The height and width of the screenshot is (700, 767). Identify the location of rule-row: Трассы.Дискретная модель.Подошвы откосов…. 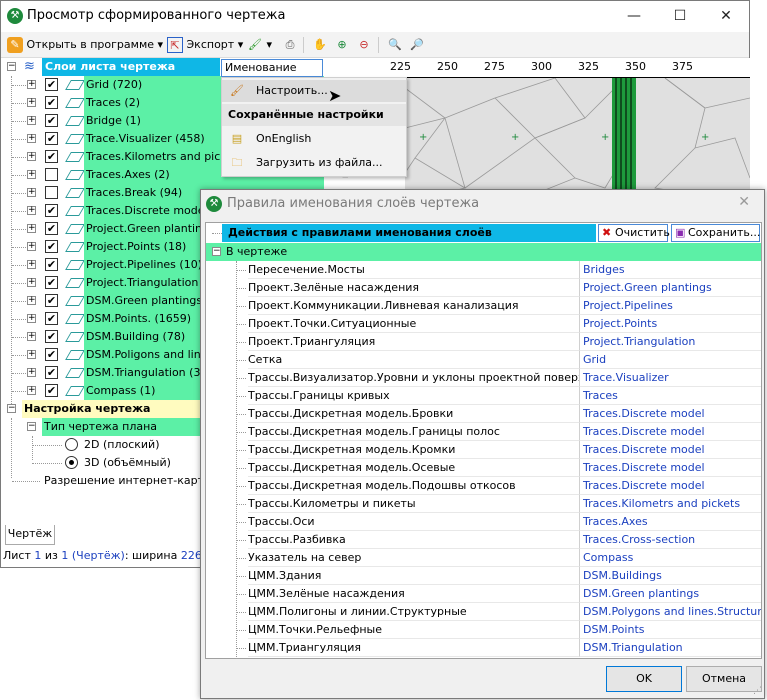
(483, 486).